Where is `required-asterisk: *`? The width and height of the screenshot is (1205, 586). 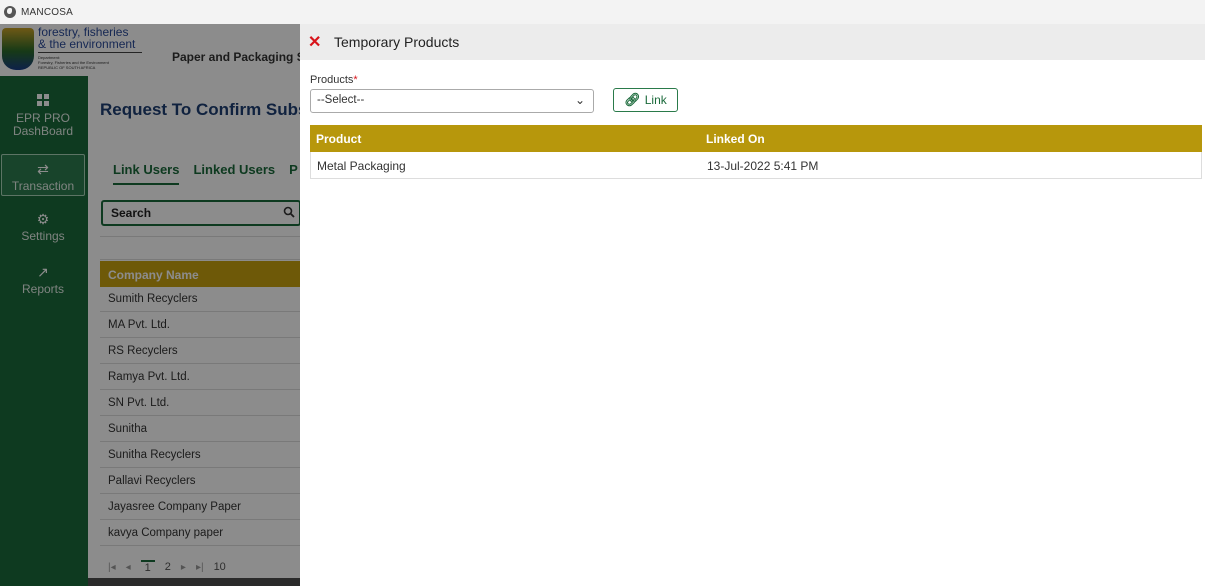 required-asterisk: * is located at coordinates (355, 80).